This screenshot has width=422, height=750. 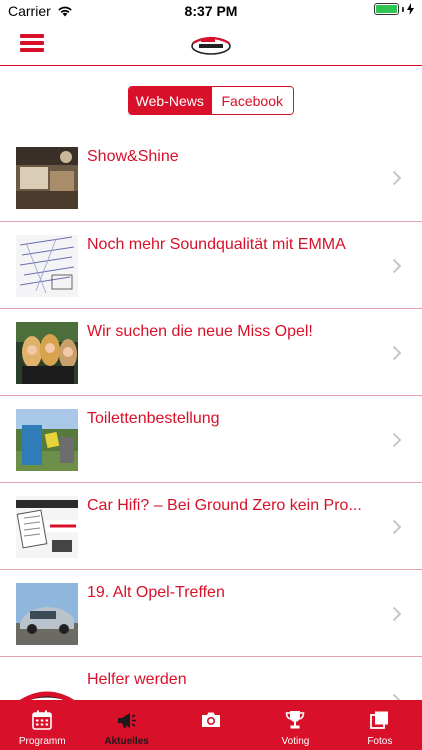 What do you see at coordinates (211, 719) in the screenshot?
I see `camera-icon` at bounding box center [211, 719].